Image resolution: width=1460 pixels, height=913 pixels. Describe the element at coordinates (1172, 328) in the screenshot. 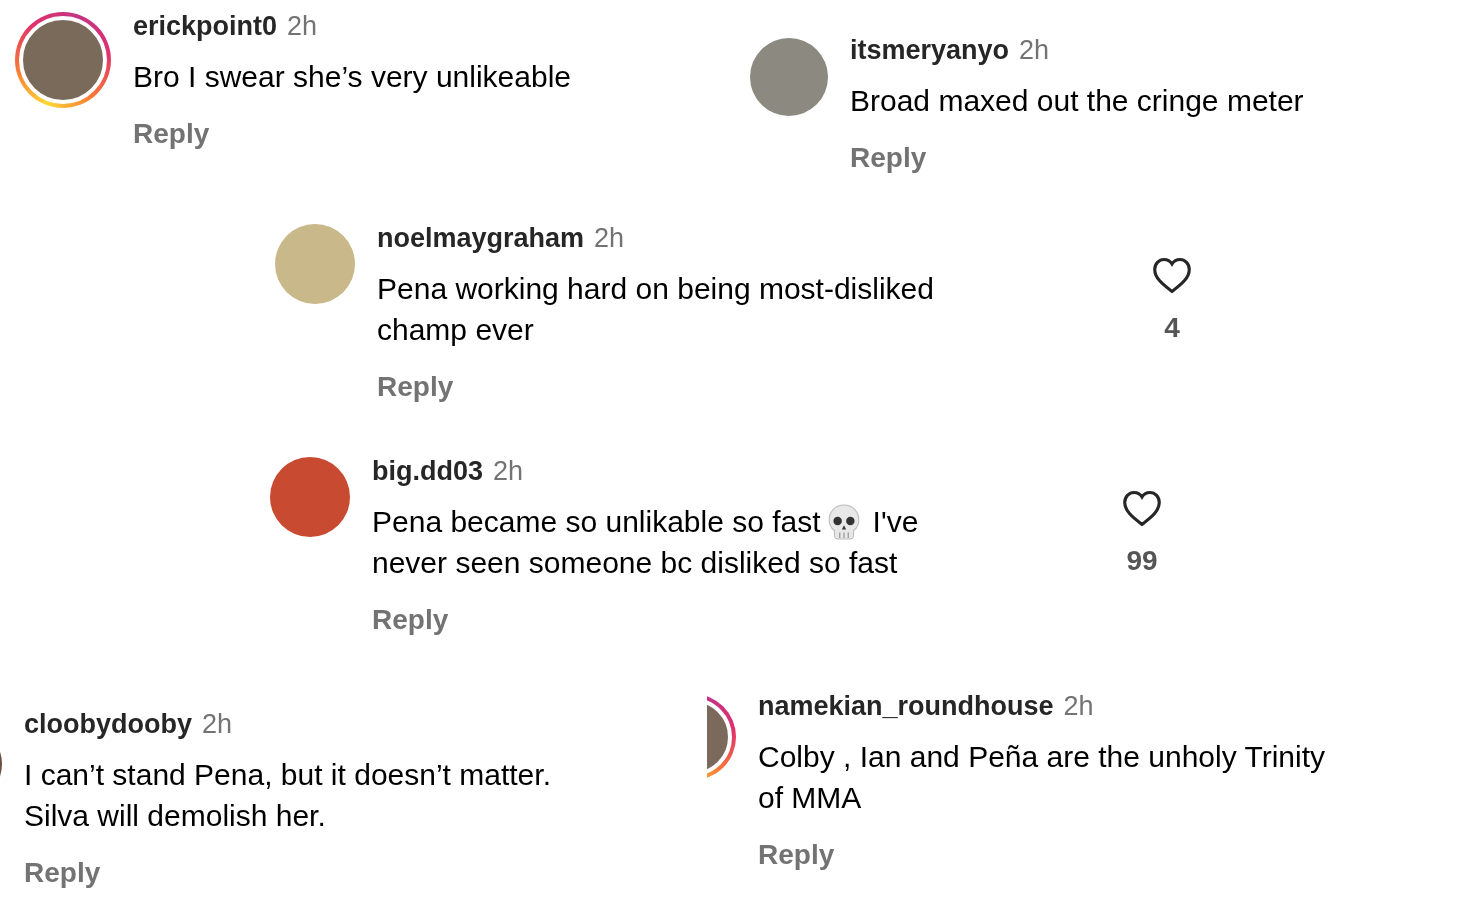

I see `like-count: 4` at that location.